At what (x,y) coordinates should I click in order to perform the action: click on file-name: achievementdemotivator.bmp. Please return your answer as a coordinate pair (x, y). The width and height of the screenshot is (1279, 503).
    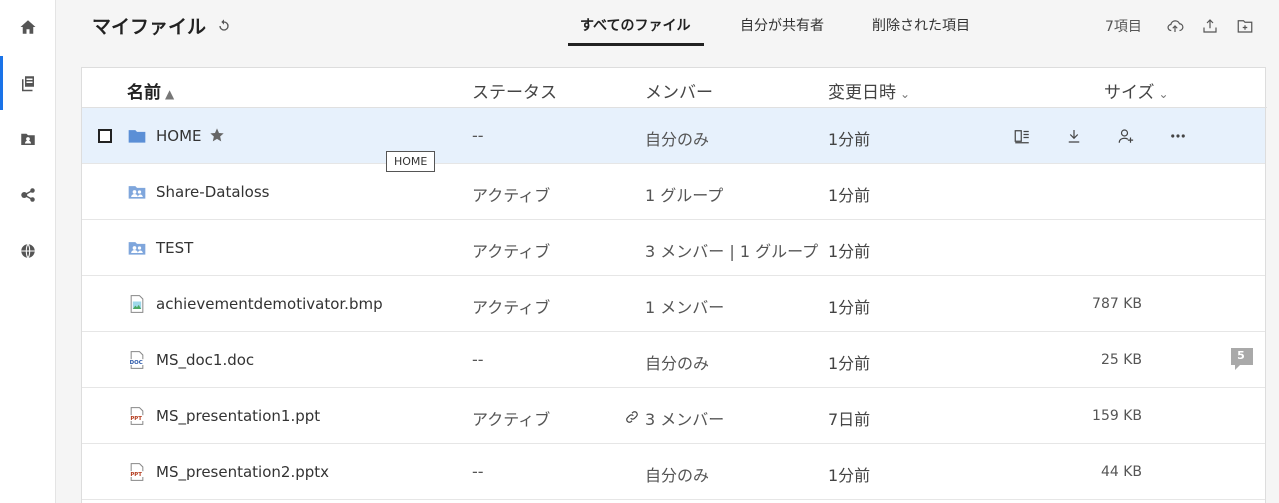
    Looking at the image, I should click on (269, 304).